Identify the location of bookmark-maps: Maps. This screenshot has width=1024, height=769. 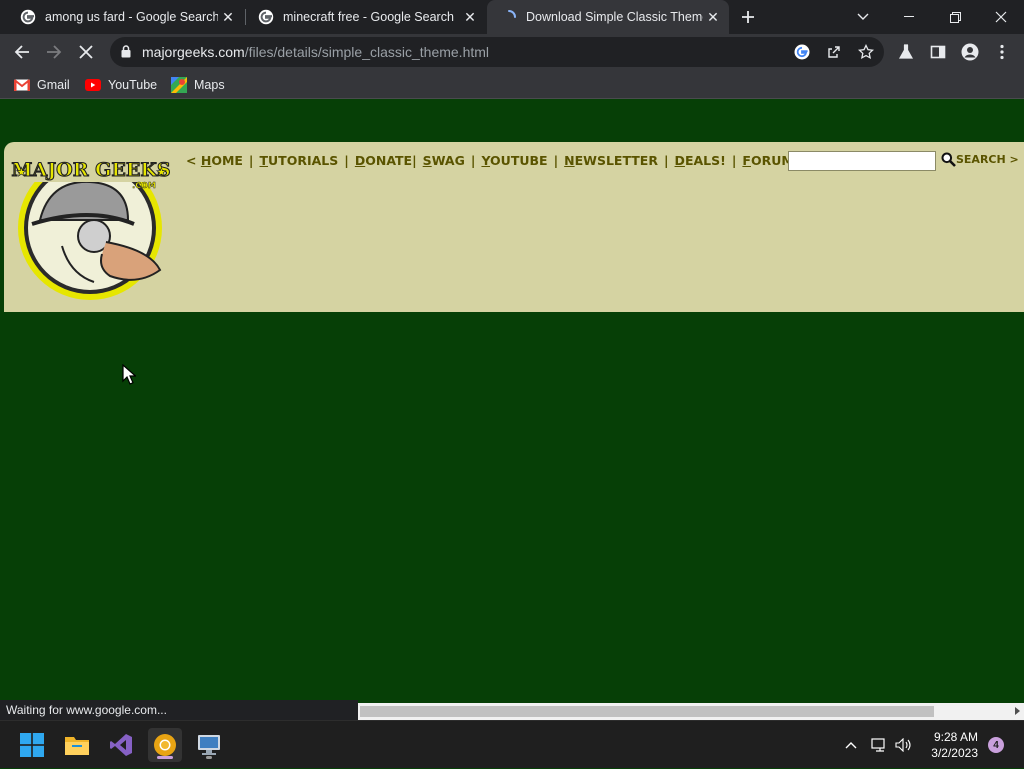
(198, 85).